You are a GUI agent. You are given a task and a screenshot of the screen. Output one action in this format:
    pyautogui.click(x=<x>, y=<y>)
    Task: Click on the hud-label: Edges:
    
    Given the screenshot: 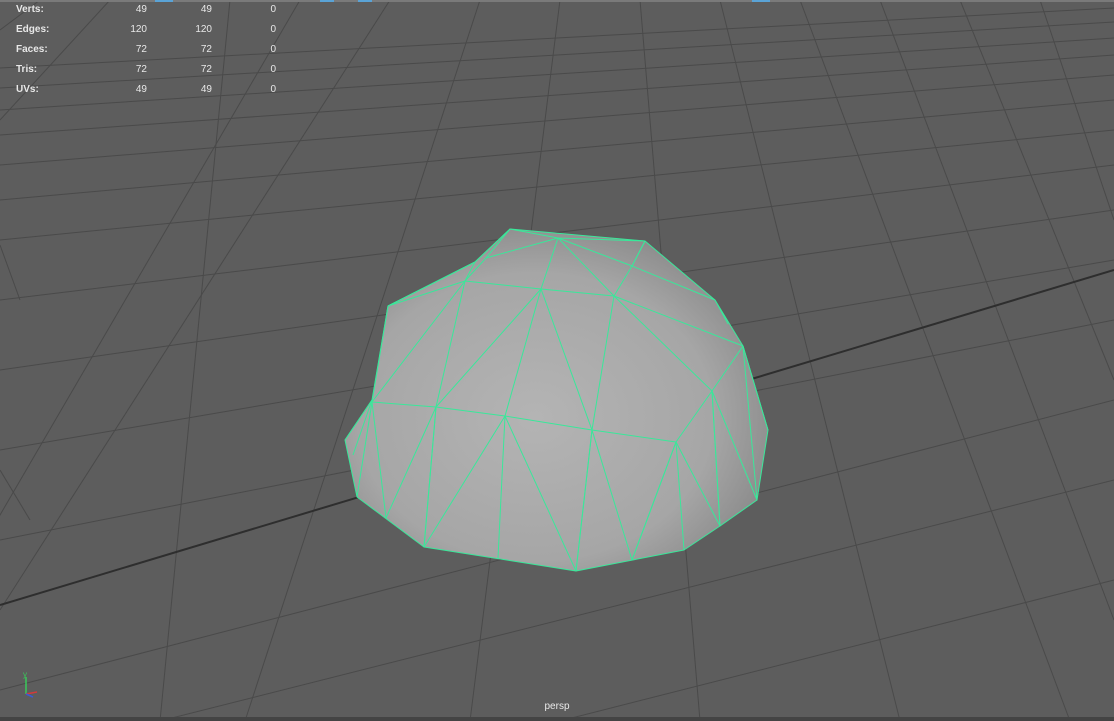 What is the action you would take?
    pyautogui.click(x=33, y=29)
    